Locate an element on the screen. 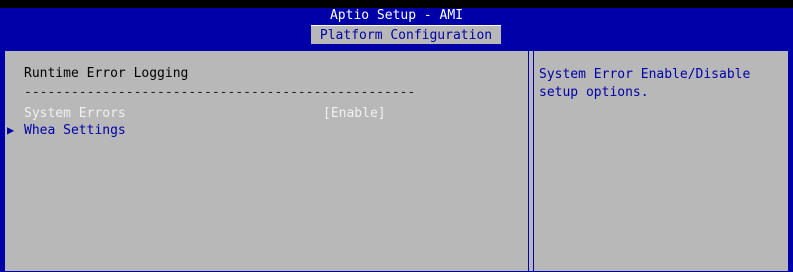  system-errors-value: [Enable] is located at coordinates (354, 113).